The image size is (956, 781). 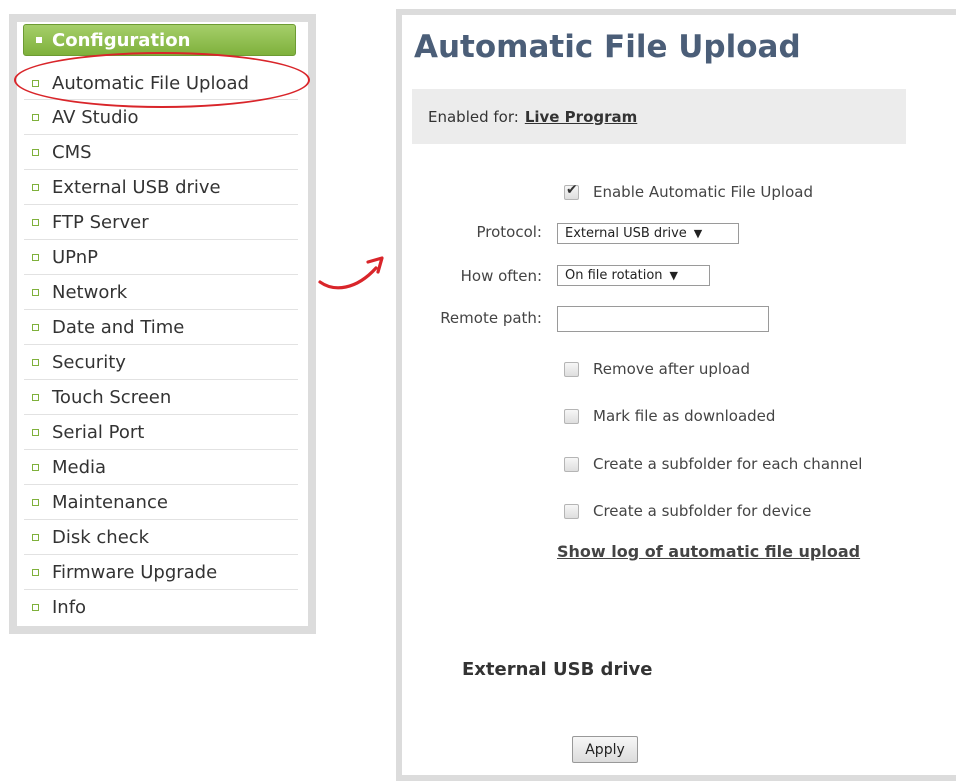 I want to click on sidebar-item-label: UPnP, so click(x=75, y=257).